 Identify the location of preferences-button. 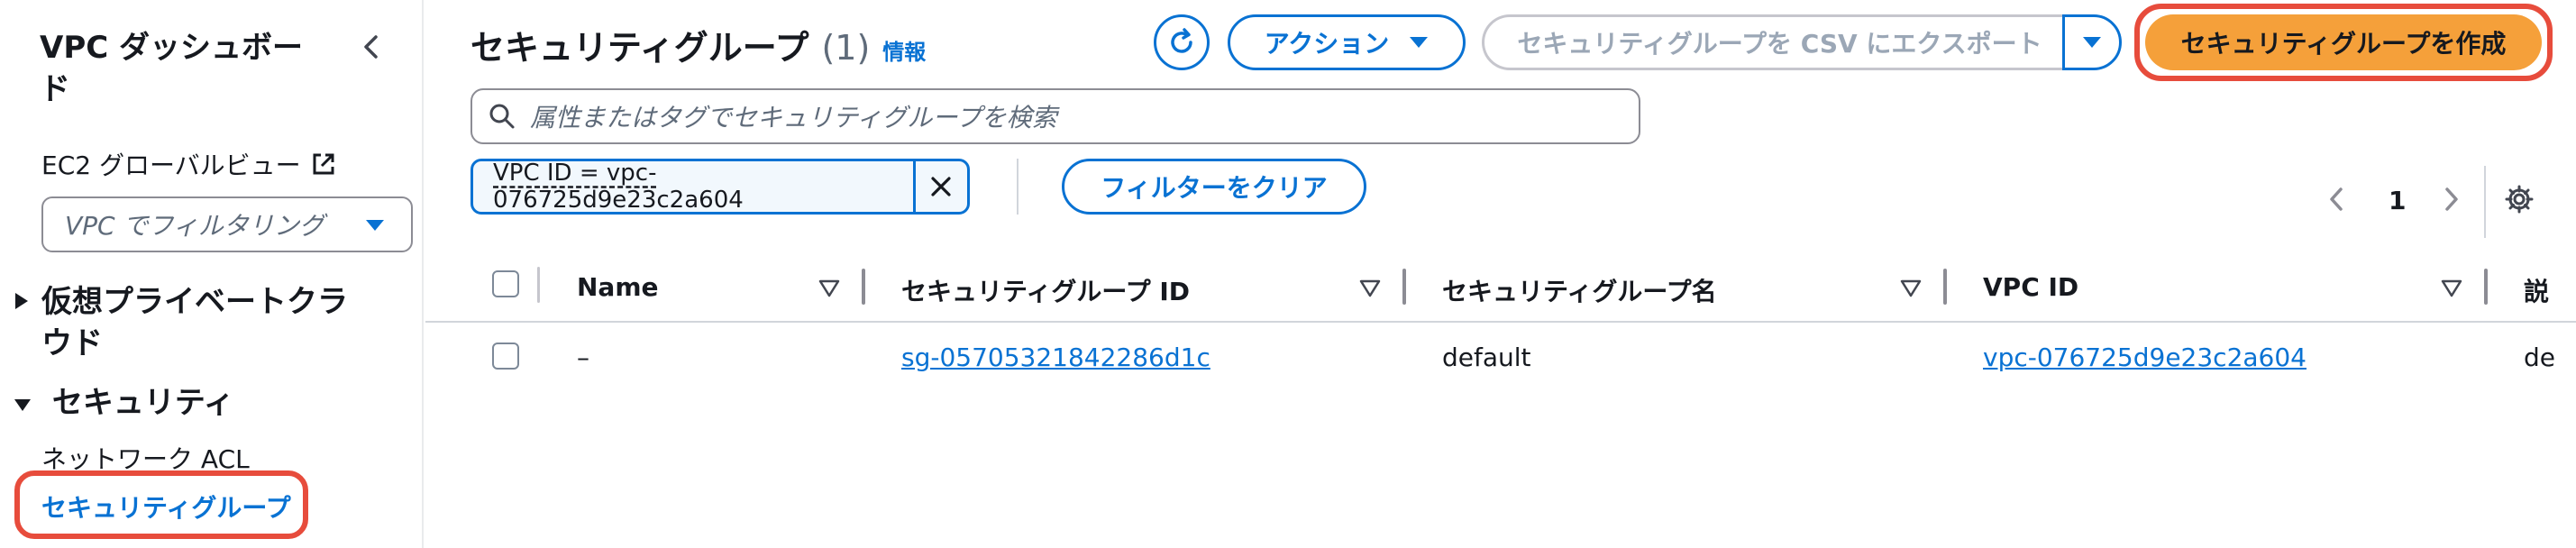
(2519, 201).